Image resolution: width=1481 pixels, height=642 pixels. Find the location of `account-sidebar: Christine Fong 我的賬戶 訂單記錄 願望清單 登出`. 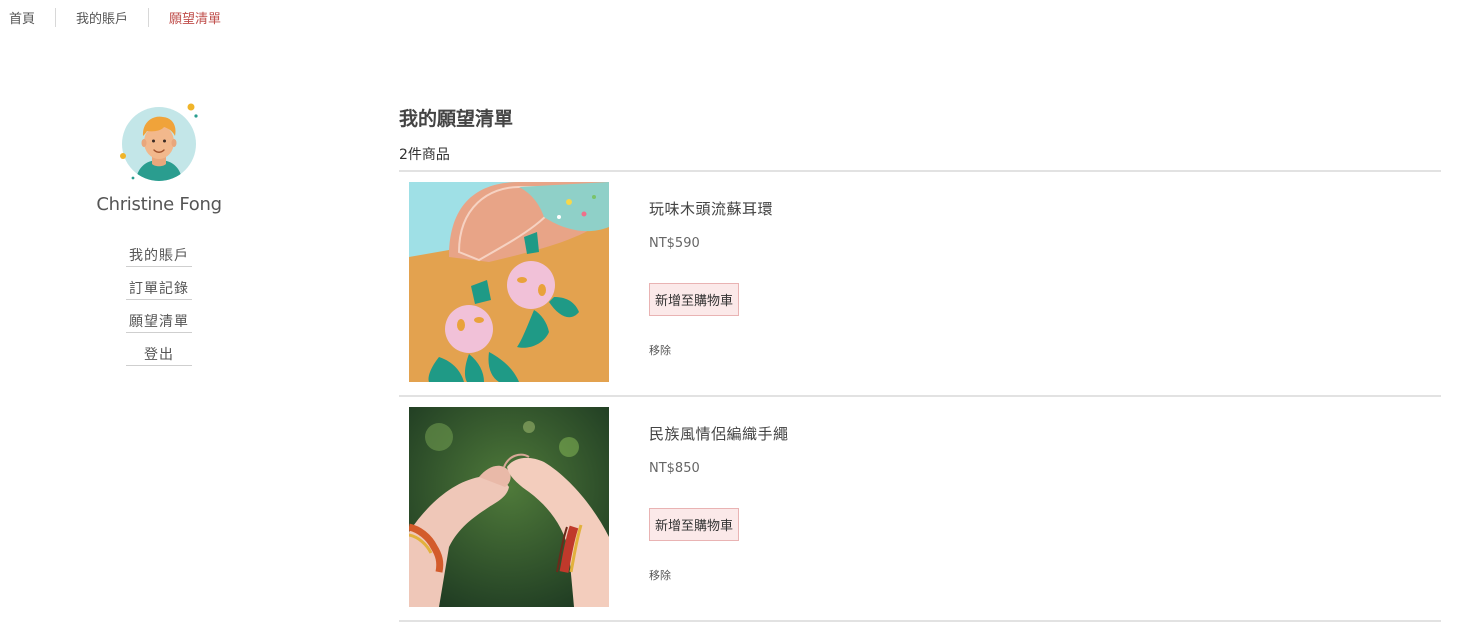

account-sidebar: Christine Fong 我的賬戶 訂單記錄 願望清單 登出 is located at coordinates (159, 237).